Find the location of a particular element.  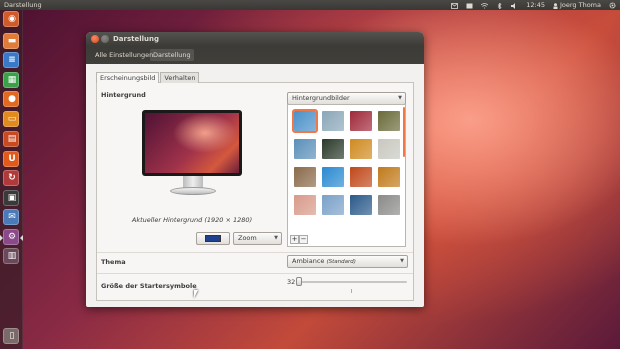

panel-app-title: Darstellung is located at coordinates (23, 5).